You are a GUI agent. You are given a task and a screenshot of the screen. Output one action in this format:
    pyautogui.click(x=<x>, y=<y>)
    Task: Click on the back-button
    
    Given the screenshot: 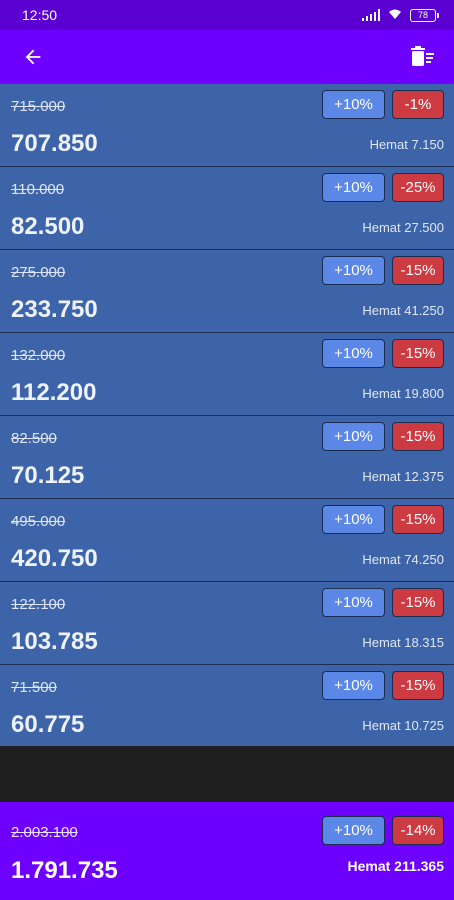 What is the action you would take?
    pyautogui.click(x=33, y=57)
    